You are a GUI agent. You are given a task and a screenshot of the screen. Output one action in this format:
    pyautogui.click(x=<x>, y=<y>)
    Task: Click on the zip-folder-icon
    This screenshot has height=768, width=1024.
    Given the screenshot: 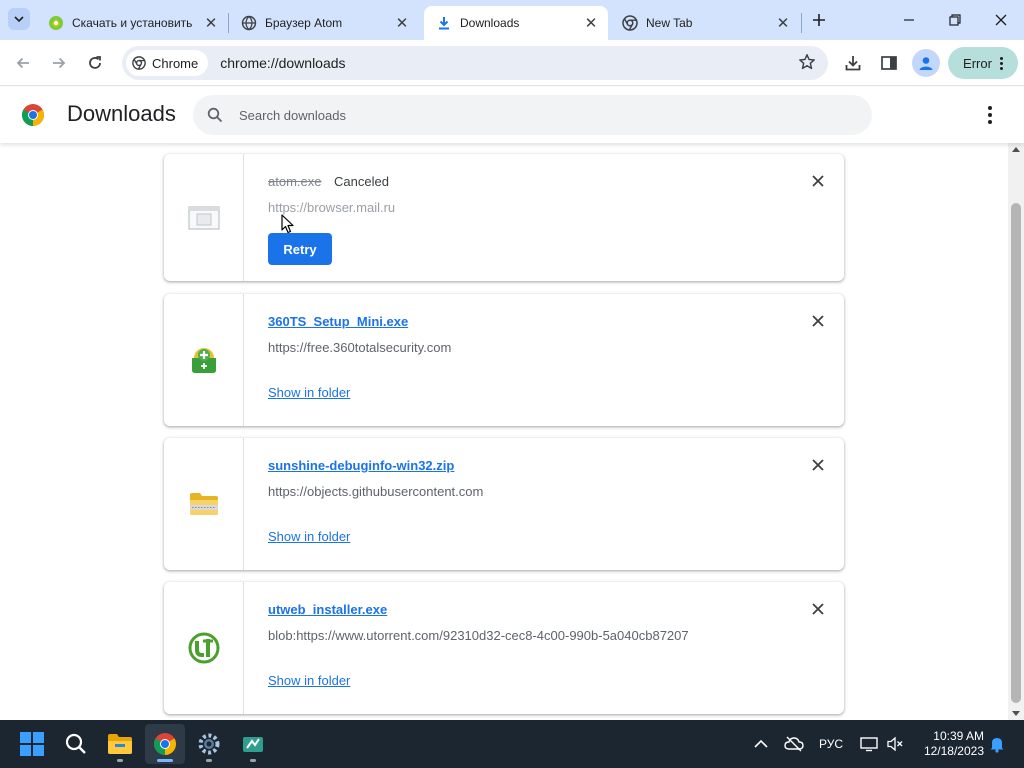 What is the action you would take?
    pyautogui.click(x=203, y=504)
    